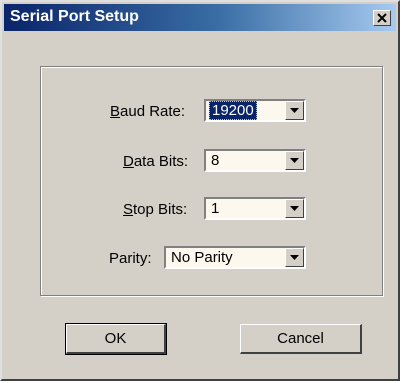 The height and width of the screenshot is (383, 404). I want to click on parity-value: No Parity, so click(202, 257).